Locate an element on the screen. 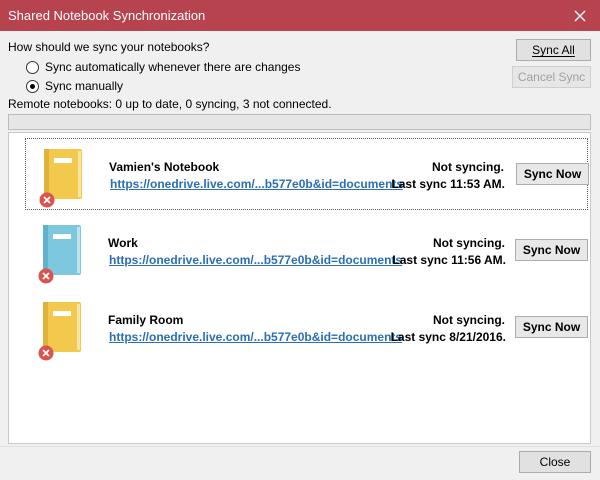 The width and height of the screenshot is (600, 480). sync-automatically-radio is located at coordinates (32, 67).